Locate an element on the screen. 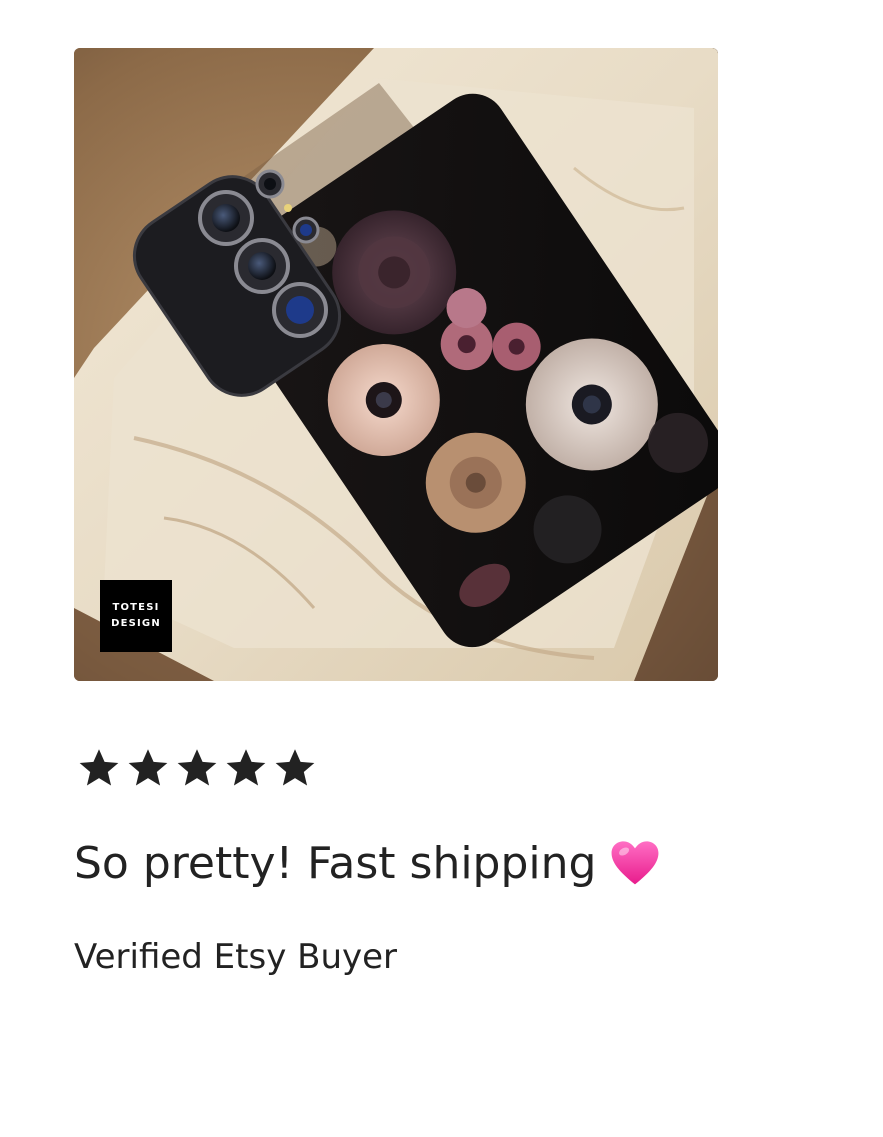 The height and width of the screenshot is (1137, 883). pink-heart-icon is located at coordinates (635, 863).